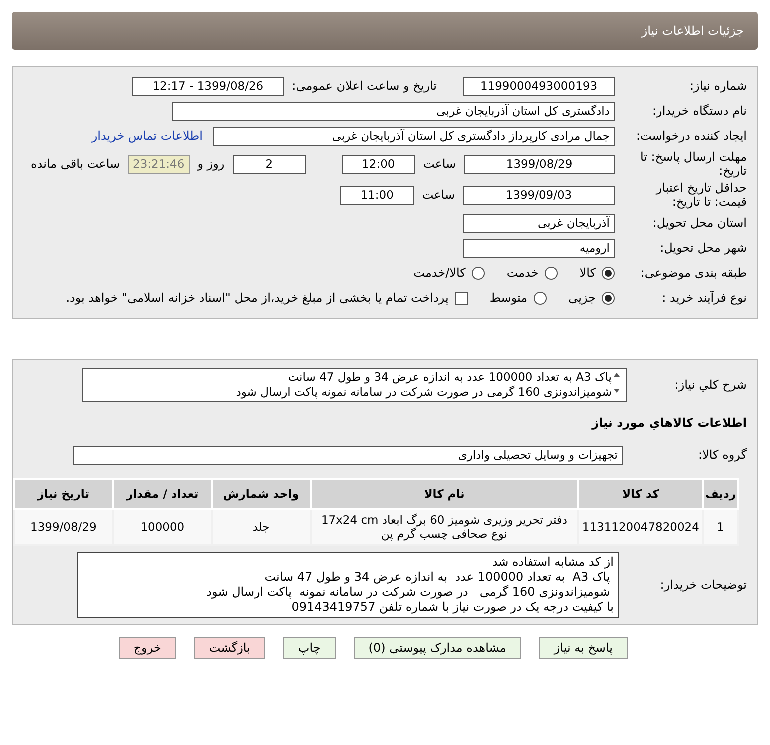  What do you see at coordinates (211, 164) in the screenshot?
I see `field-label: روز و` at bounding box center [211, 164].